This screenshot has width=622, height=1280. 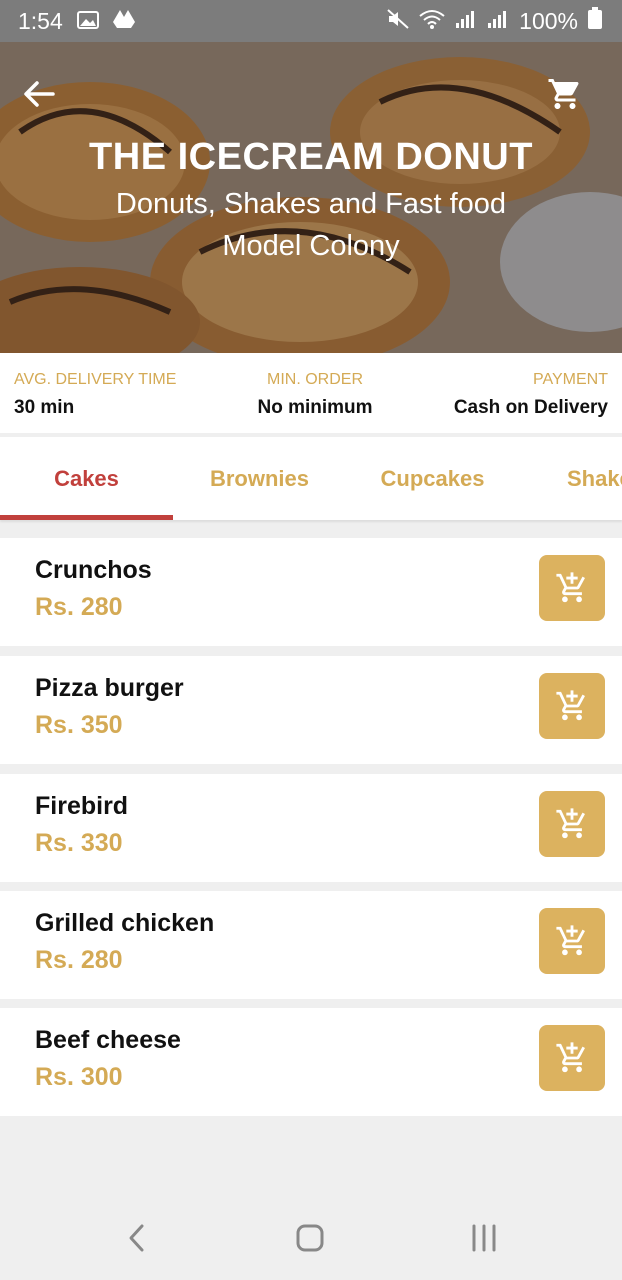 I want to click on menu-item: Grilled chicken Rs. 280, so click(x=311, y=945).